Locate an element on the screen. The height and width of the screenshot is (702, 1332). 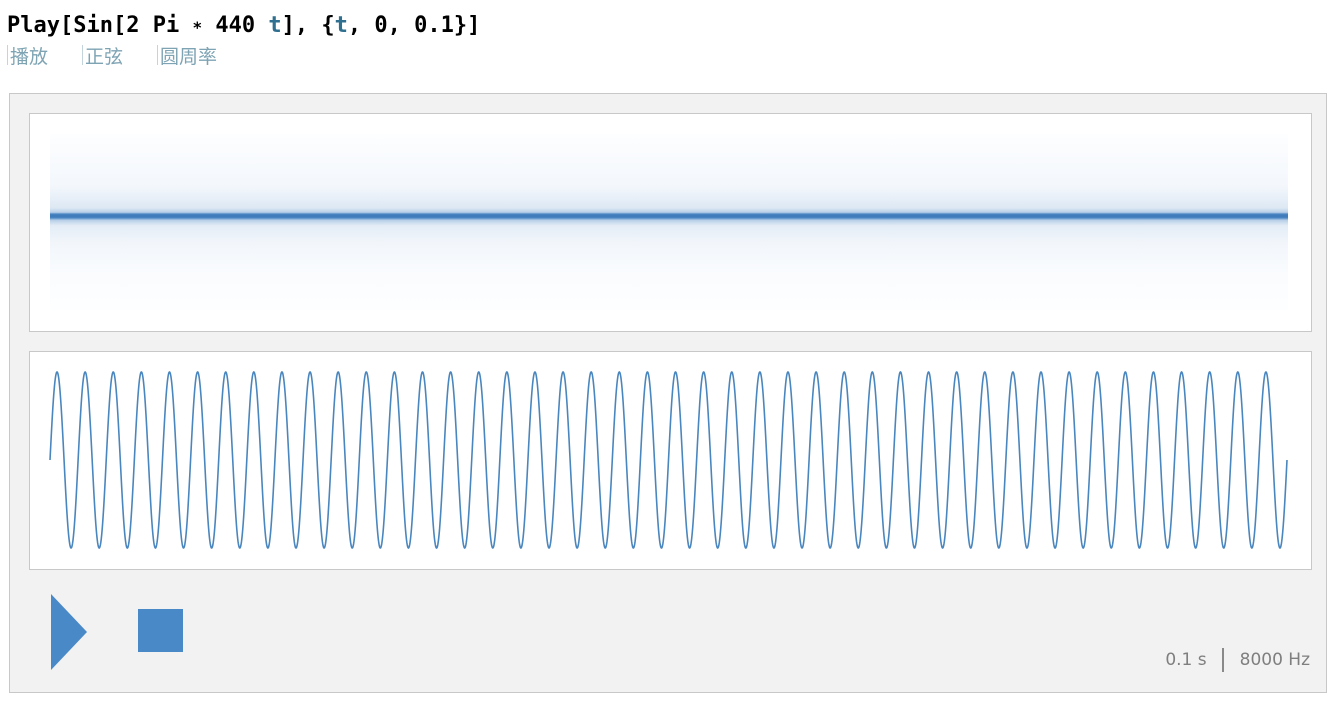
variable-t: t is located at coordinates (275, 25).